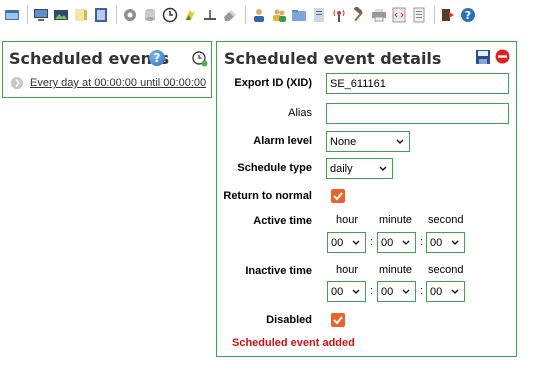 Image resolution: width=546 pixels, height=374 pixels. I want to click on gear-icon, so click(130, 15).